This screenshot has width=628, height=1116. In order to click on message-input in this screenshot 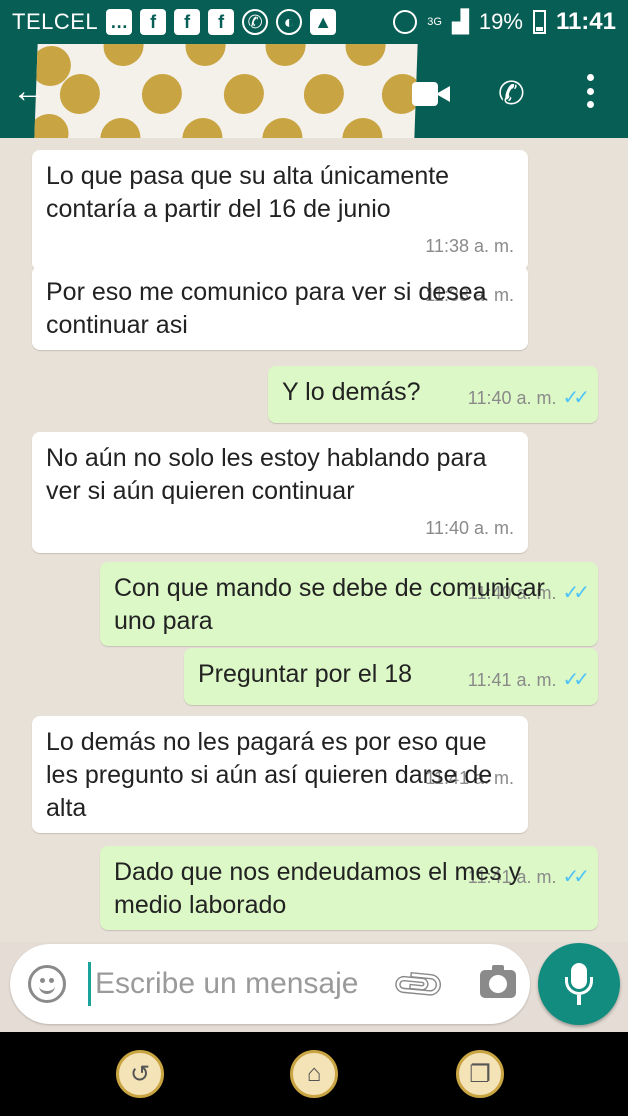, I will do `click(233, 984)`.